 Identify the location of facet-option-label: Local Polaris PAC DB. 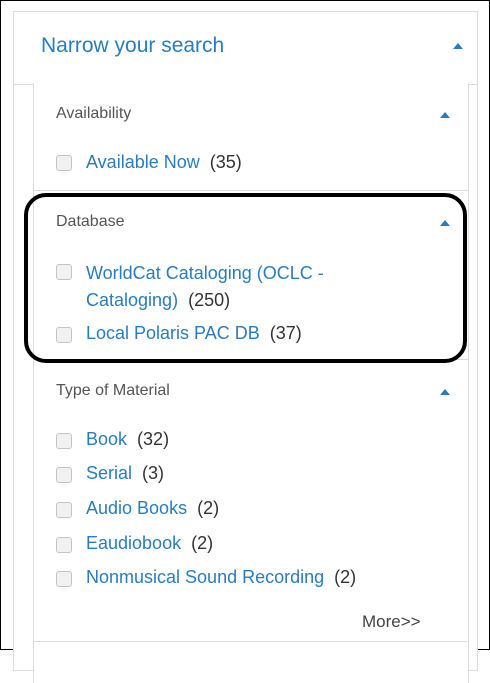
(173, 333).